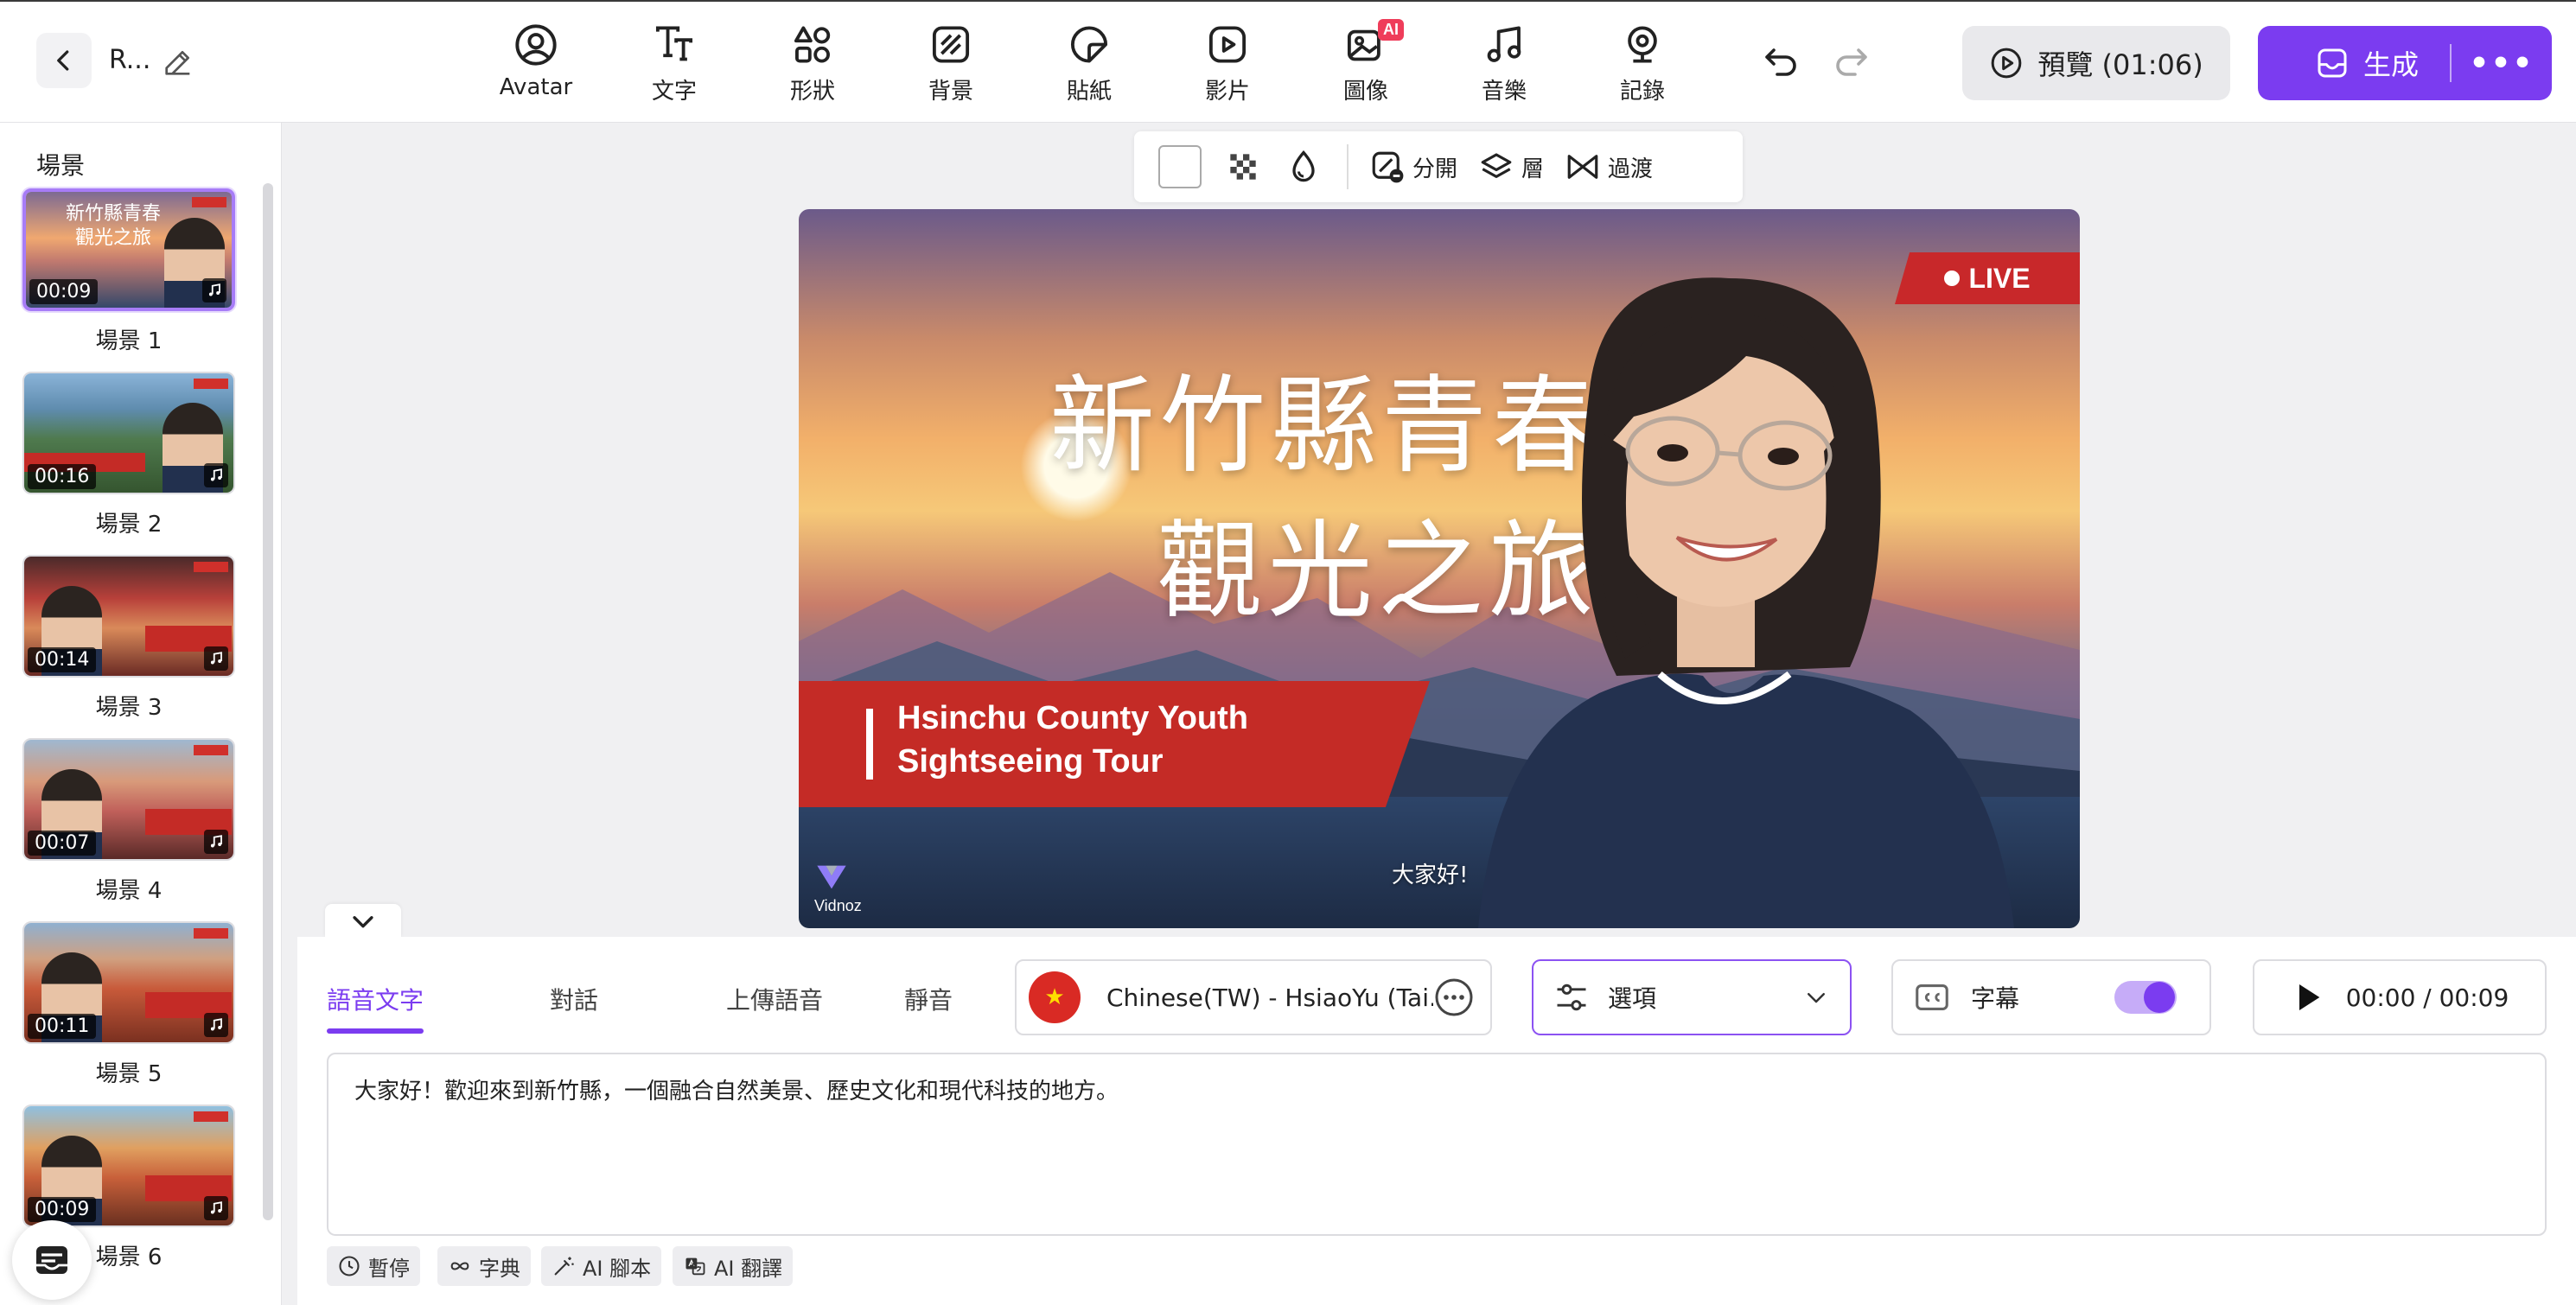 The height and width of the screenshot is (1305, 2576). Describe the element at coordinates (536, 62) in the screenshot. I see `tool-avatar: Avatar` at that location.